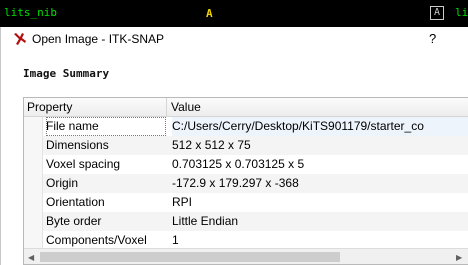  Describe the element at coordinates (77, 145) in the screenshot. I see `property-cell: Dimensions` at that location.